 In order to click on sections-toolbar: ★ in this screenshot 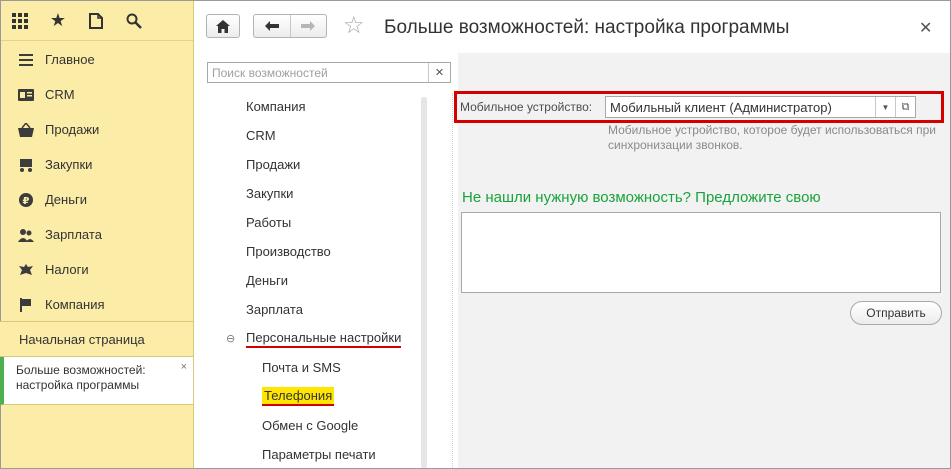, I will do `click(97, 21)`.